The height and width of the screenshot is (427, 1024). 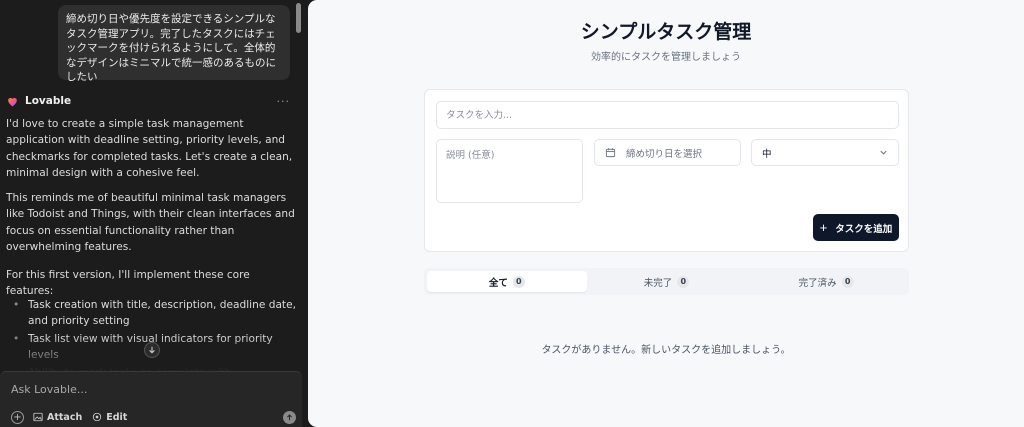 What do you see at coordinates (148, 101) in the screenshot?
I see `assistant-header: Lovable ···` at bounding box center [148, 101].